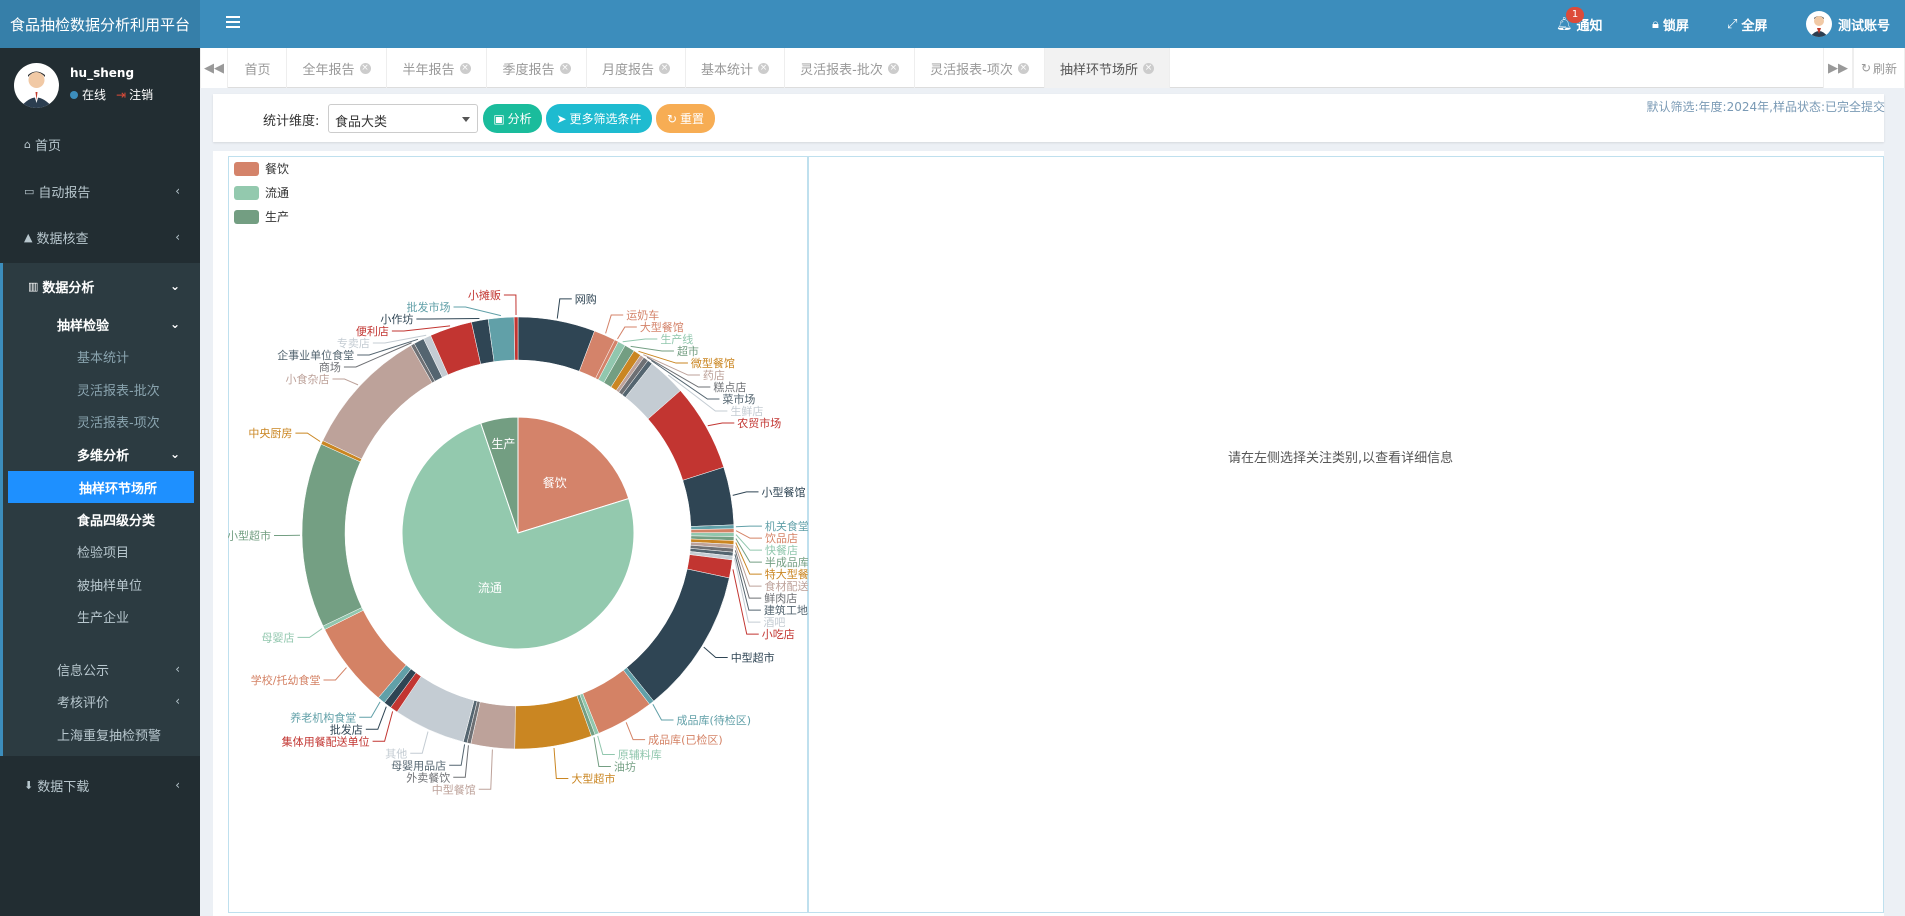  I want to click on reset-button: ↻ 重置, so click(685, 118).